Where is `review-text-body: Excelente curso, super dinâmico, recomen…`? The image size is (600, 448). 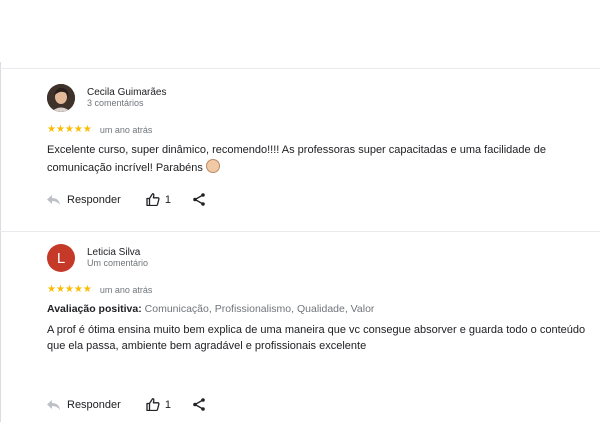 review-text-body: Excelente curso, super dinâmico, recomen… is located at coordinates (296, 159).